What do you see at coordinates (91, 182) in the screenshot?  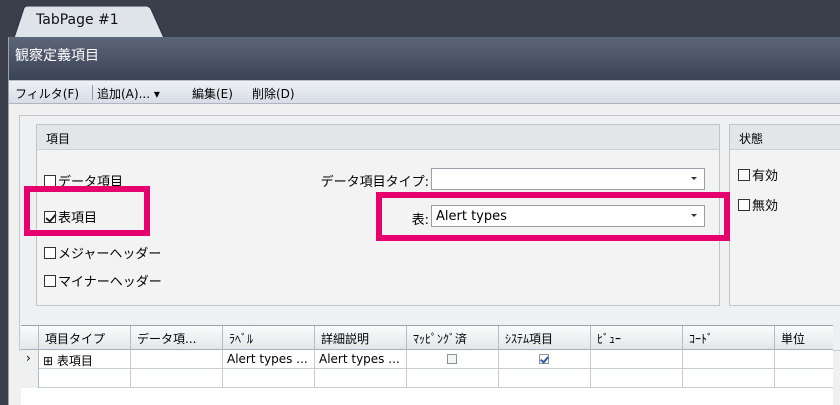 I see `checkbox-label: データ項目` at bounding box center [91, 182].